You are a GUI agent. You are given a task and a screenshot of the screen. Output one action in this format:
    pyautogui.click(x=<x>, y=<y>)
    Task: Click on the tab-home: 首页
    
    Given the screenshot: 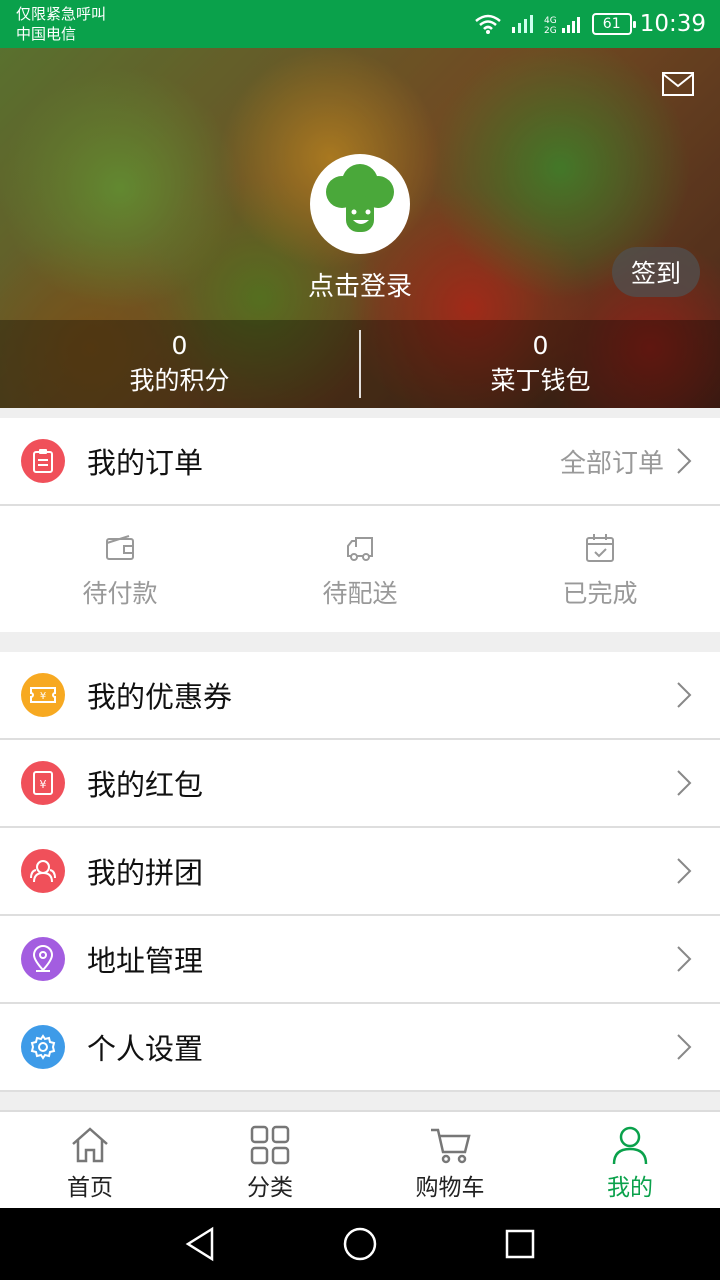 What is the action you would take?
    pyautogui.click(x=90, y=1160)
    